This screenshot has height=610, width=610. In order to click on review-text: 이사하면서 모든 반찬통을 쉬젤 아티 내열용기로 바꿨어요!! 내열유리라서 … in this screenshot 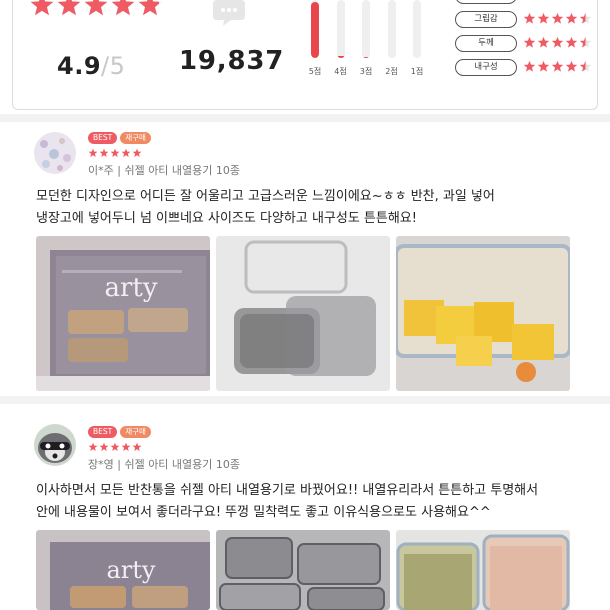, I will do `click(316, 502)`.